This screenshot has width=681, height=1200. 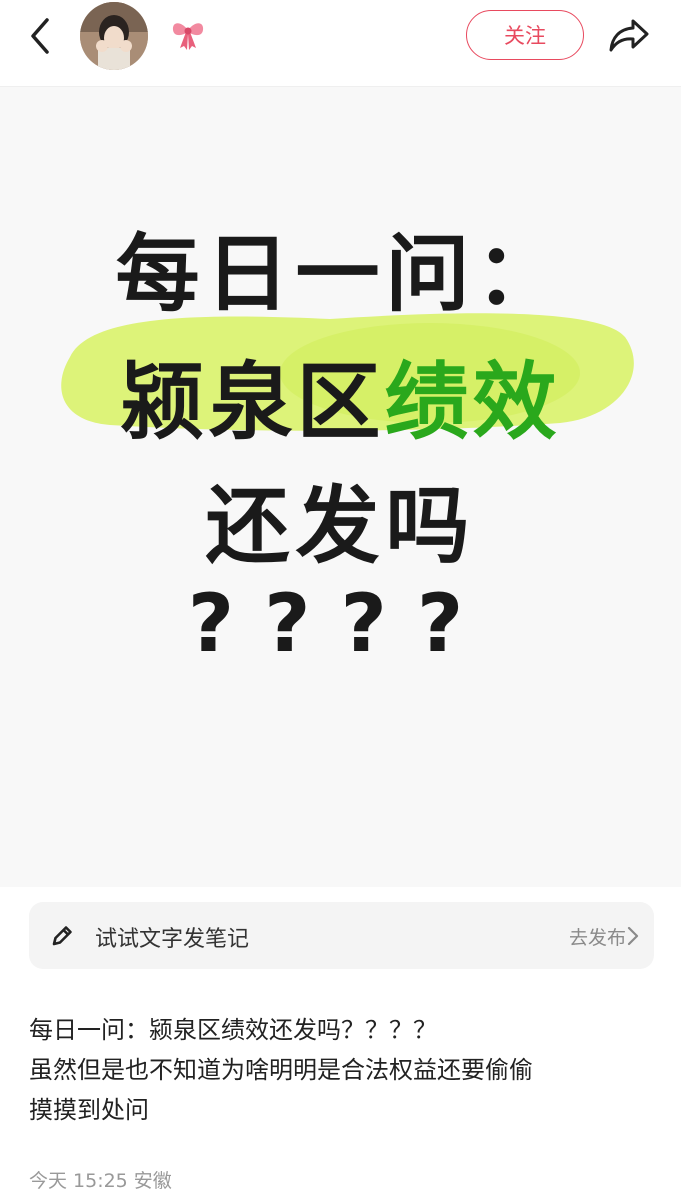 I want to click on try-text-note-label: 试试文字发笔记, so click(x=172, y=939).